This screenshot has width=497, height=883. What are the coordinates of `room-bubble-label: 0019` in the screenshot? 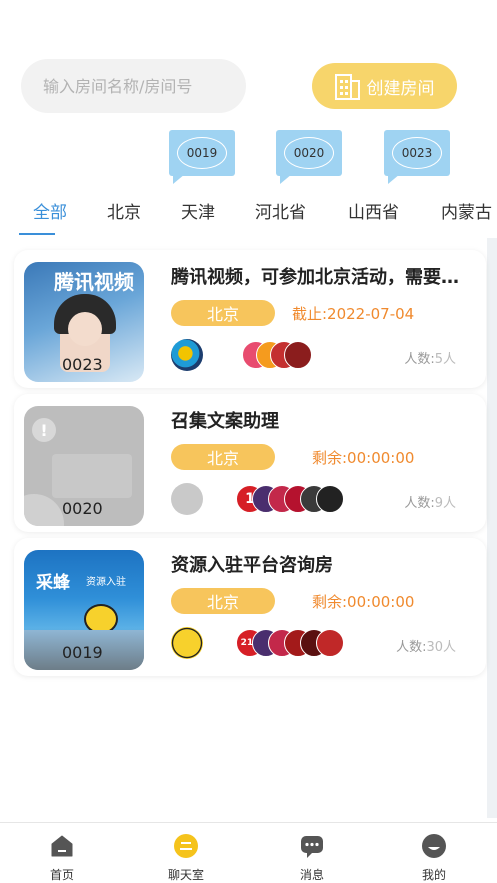 It's located at (202, 153).